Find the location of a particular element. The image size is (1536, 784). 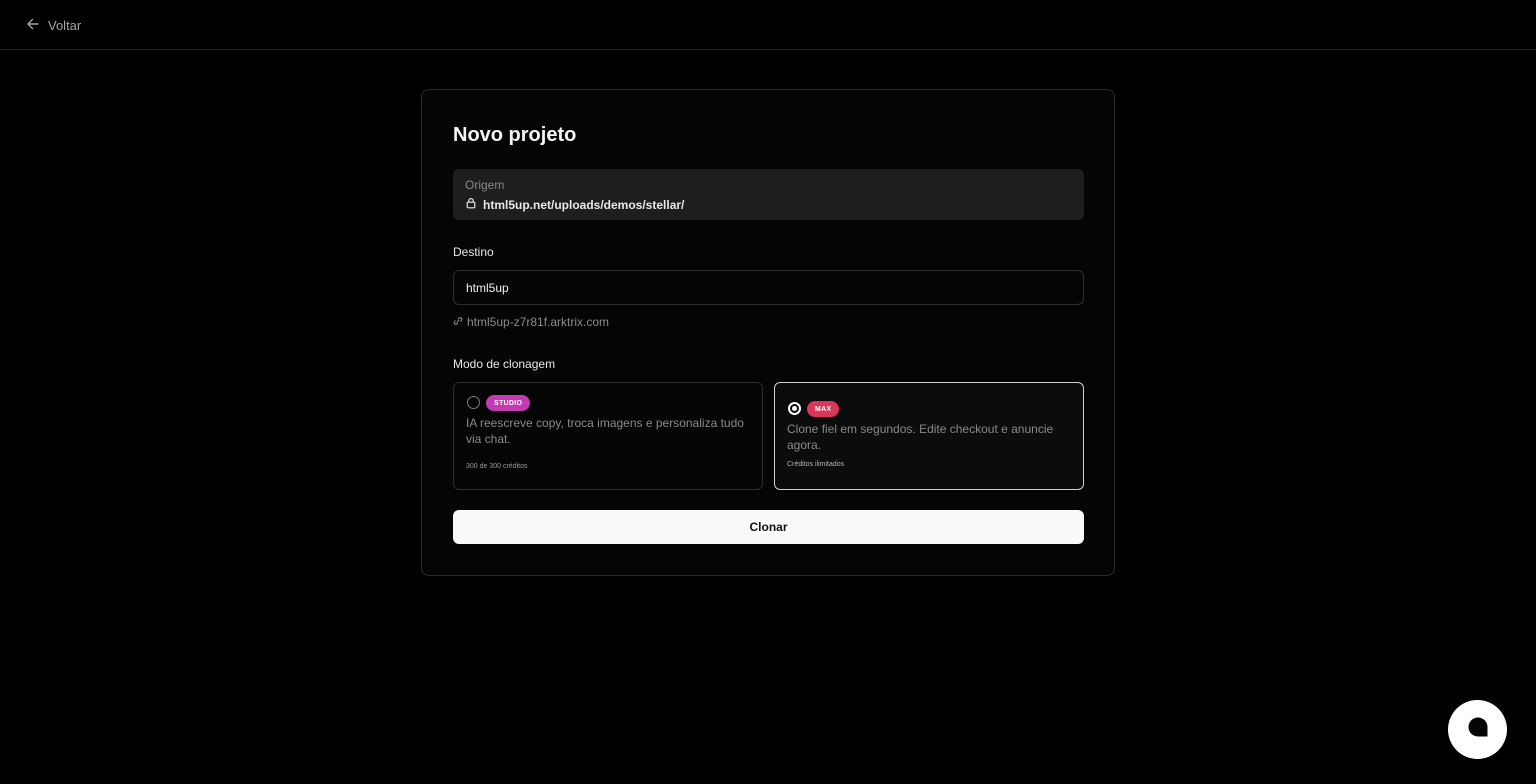

destination-url: html5up-z7r81f.arktrix.com is located at coordinates (531, 322).